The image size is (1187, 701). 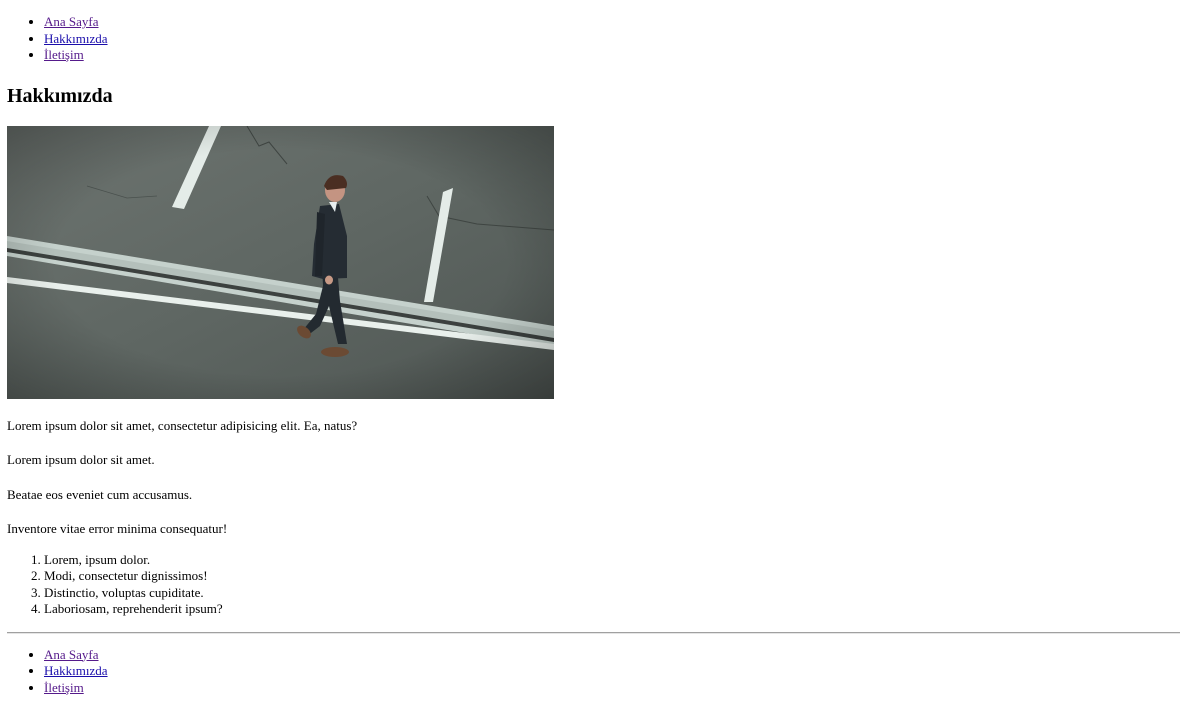 I want to click on footer-link-contact: İletişim, so click(x=64, y=687).